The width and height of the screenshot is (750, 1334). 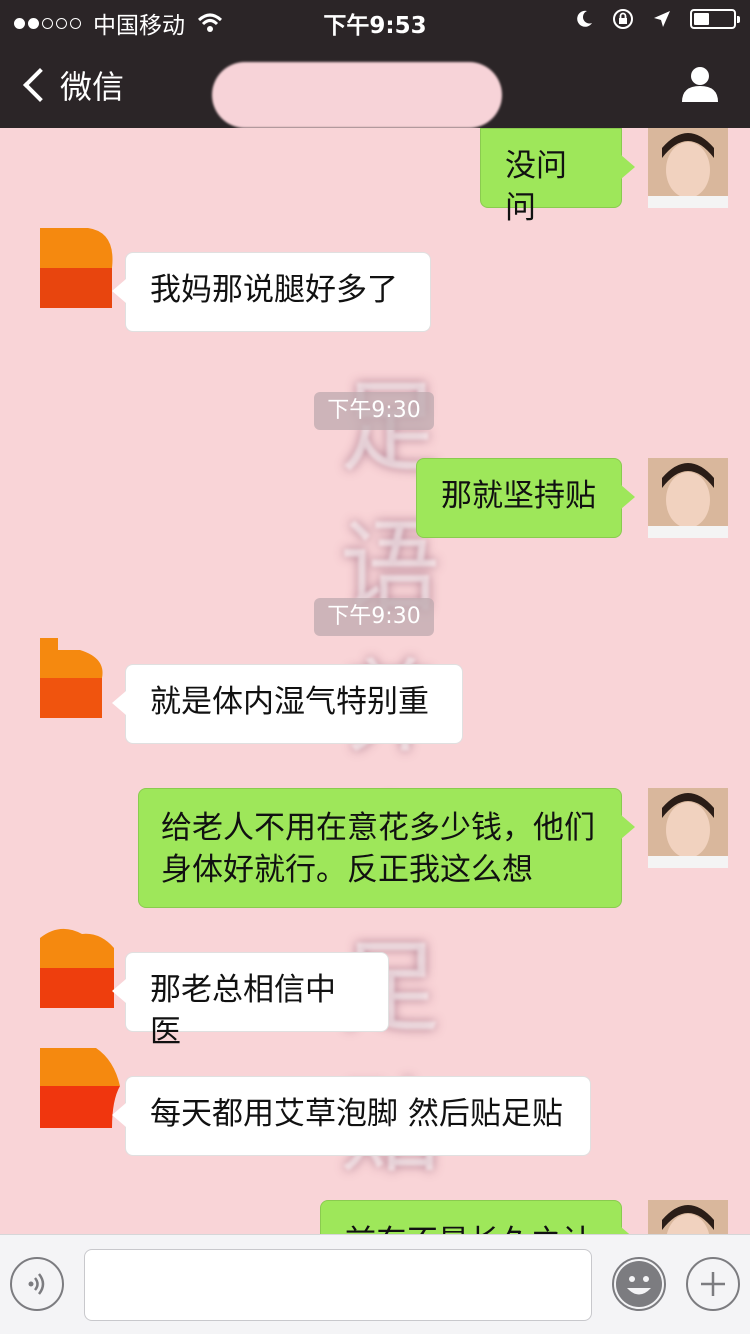 I want to click on emoji-button, so click(x=639, y=1284).